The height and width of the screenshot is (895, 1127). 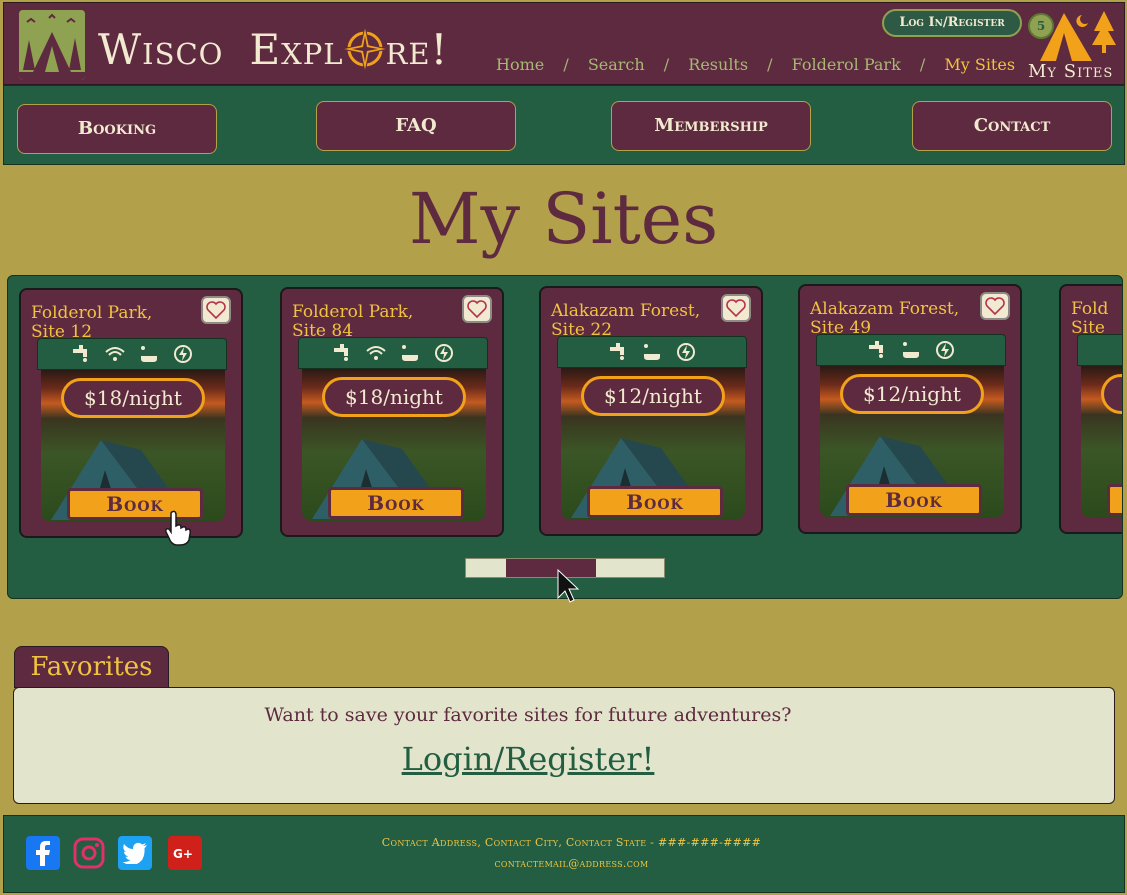 I want to click on site-card: Fold Site, so click(x=1090, y=409).